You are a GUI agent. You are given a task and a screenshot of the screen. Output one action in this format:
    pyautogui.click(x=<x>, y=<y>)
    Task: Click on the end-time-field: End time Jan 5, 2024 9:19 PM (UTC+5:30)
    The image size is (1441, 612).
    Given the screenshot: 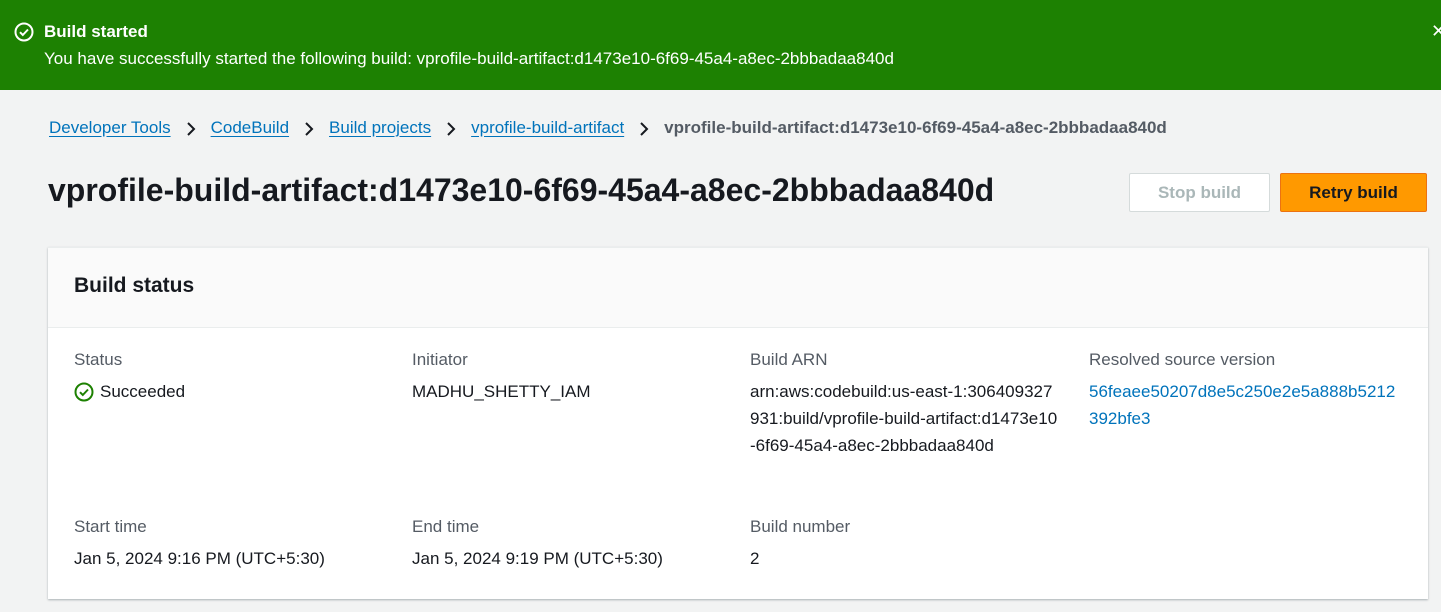 What is the action you would take?
    pyautogui.click(x=537, y=544)
    